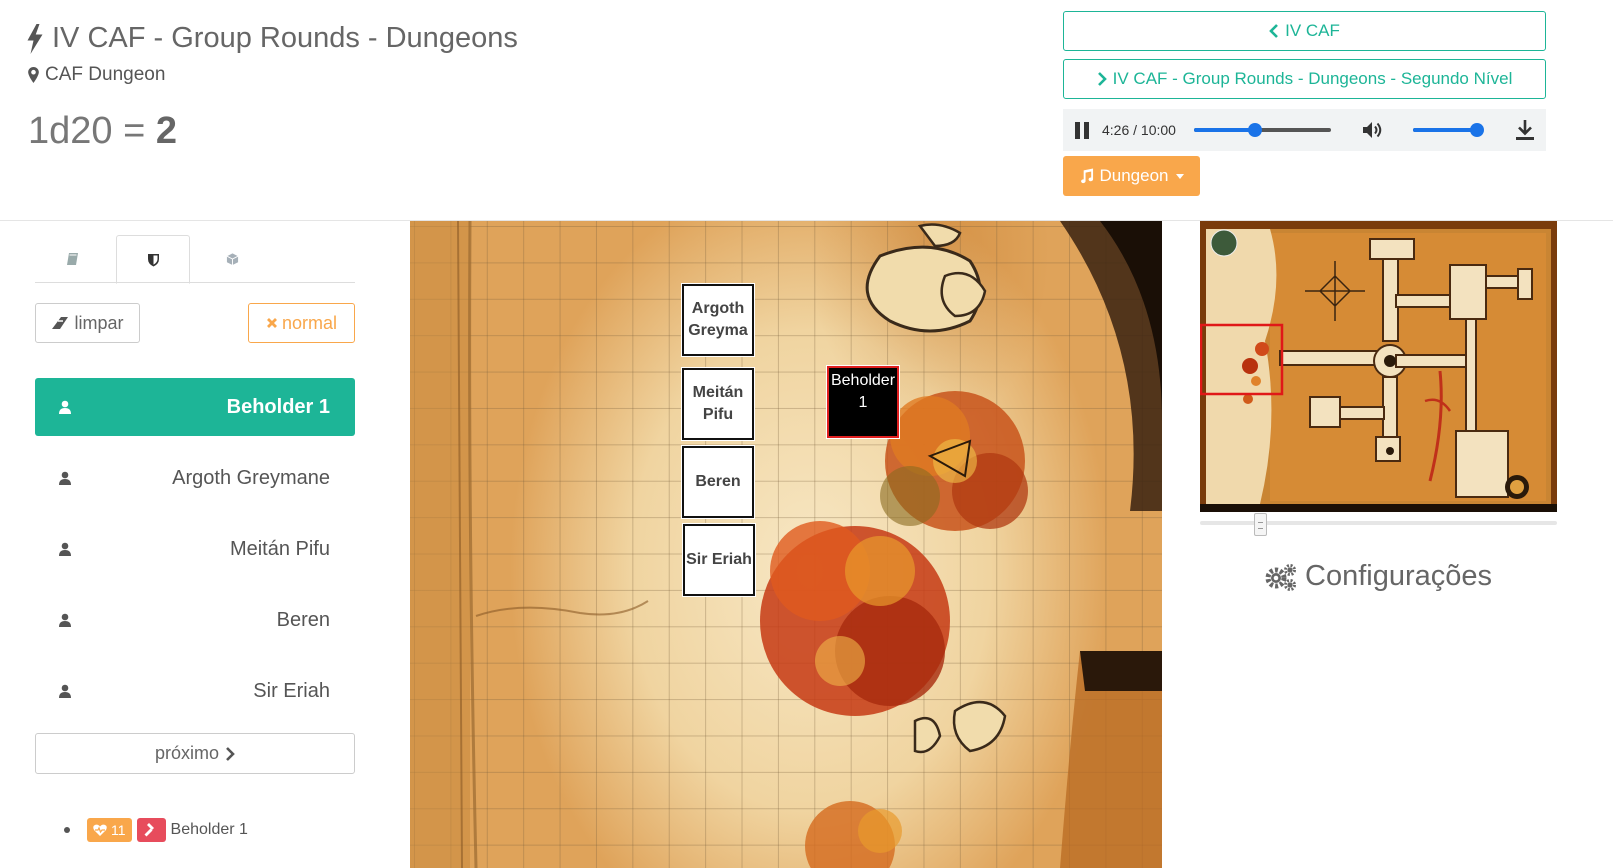 The width and height of the screenshot is (1613, 868). Describe the element at coordinates (1312, 30) in the screenshot. I see `prev-scene-label: IV CAF` at that location.